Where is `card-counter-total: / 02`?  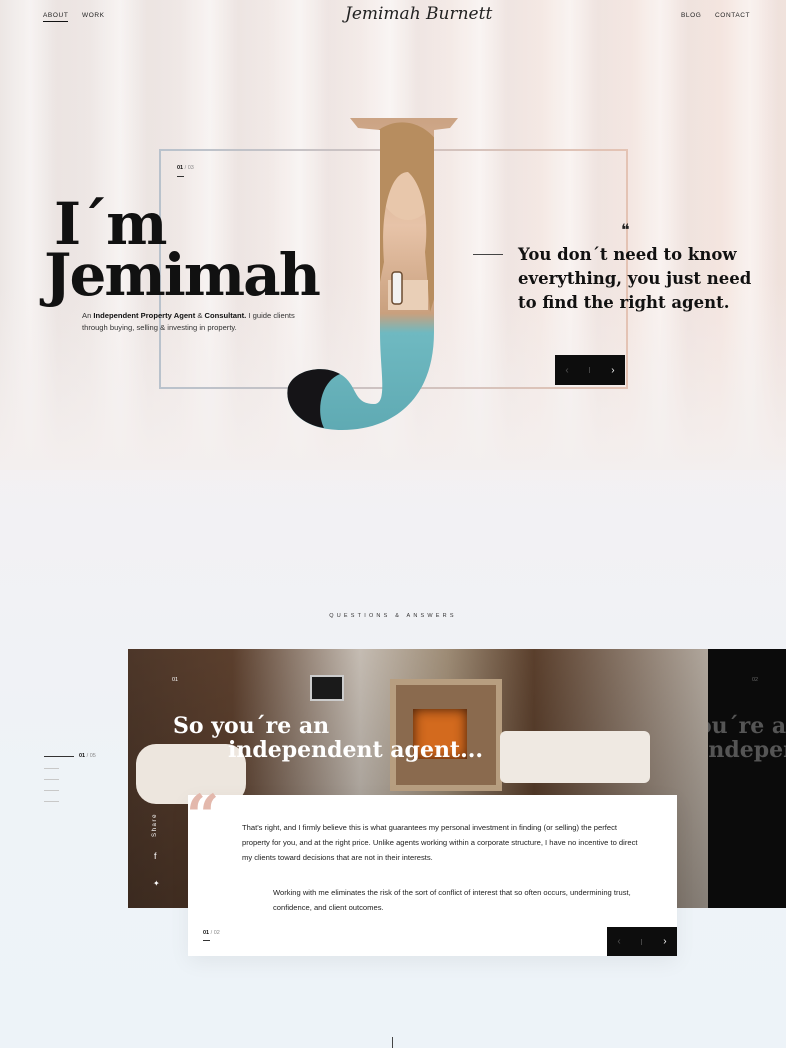 card-counter-total: / 02 is located at coordinates (215, 933).